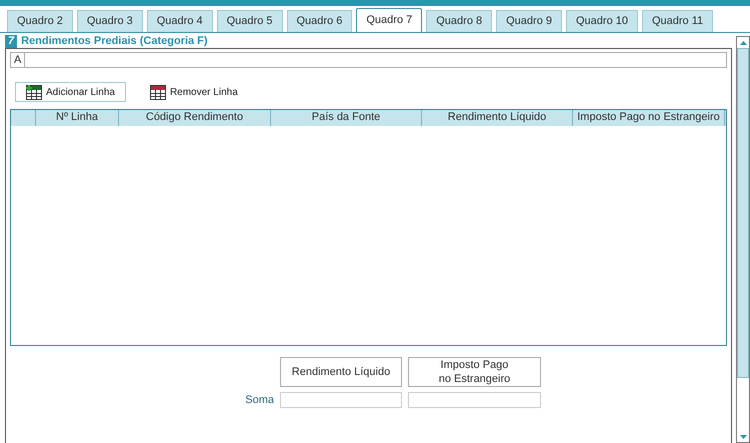  I want to click on input-field: A, so click(368, 60).